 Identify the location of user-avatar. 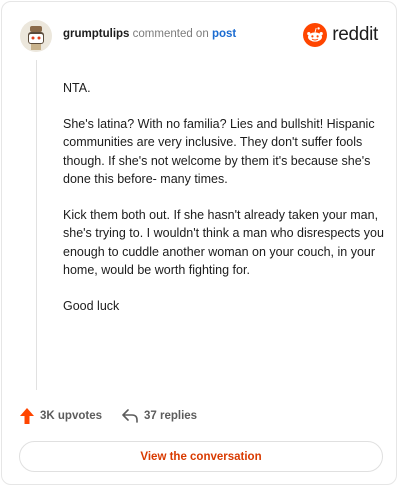
(36, 36).